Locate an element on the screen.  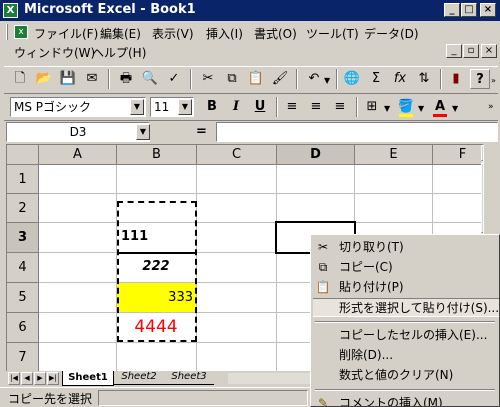
print-preview-icon: 🔍 is located at coordinates (150, 79).